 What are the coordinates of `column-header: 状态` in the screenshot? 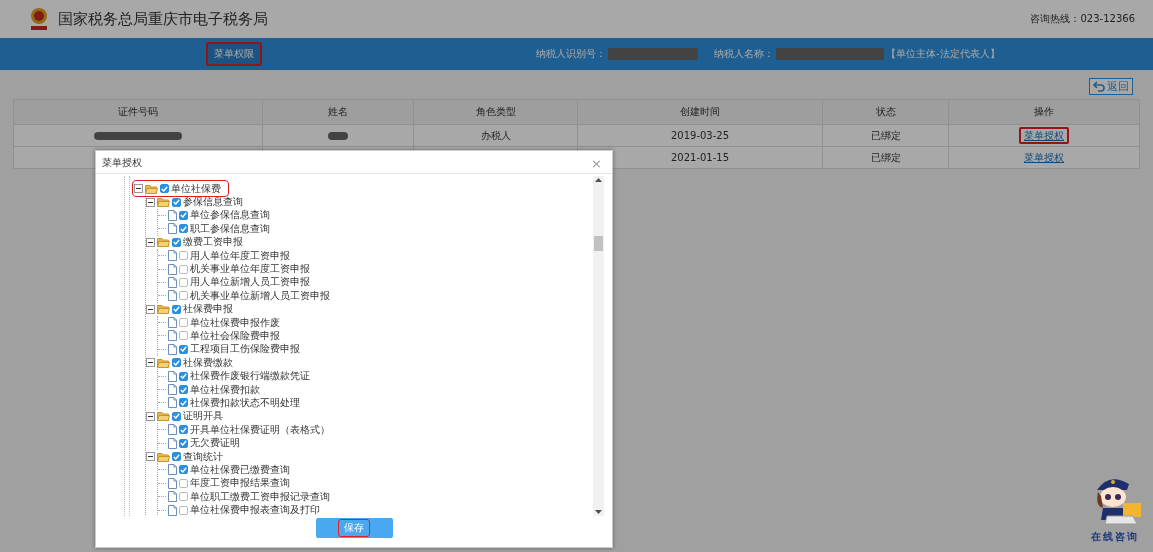 It's located at (885, 112).